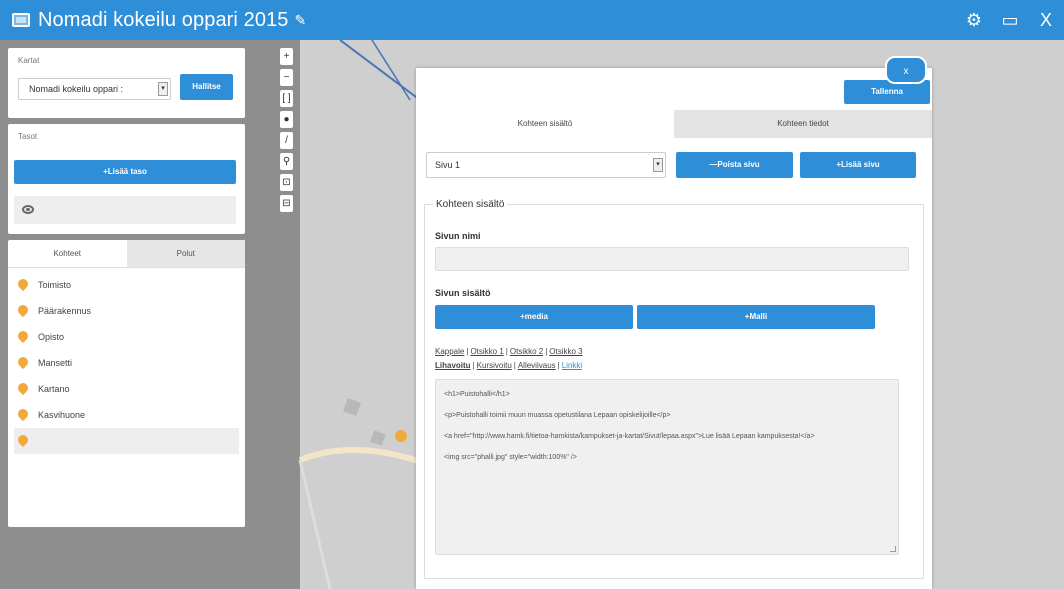 The width and height of the screenshot is (1064, 589). Describe the element at coordinates (125, 172) in the screenshot. I see `add-layer-button: +Lisää taso` at that location.